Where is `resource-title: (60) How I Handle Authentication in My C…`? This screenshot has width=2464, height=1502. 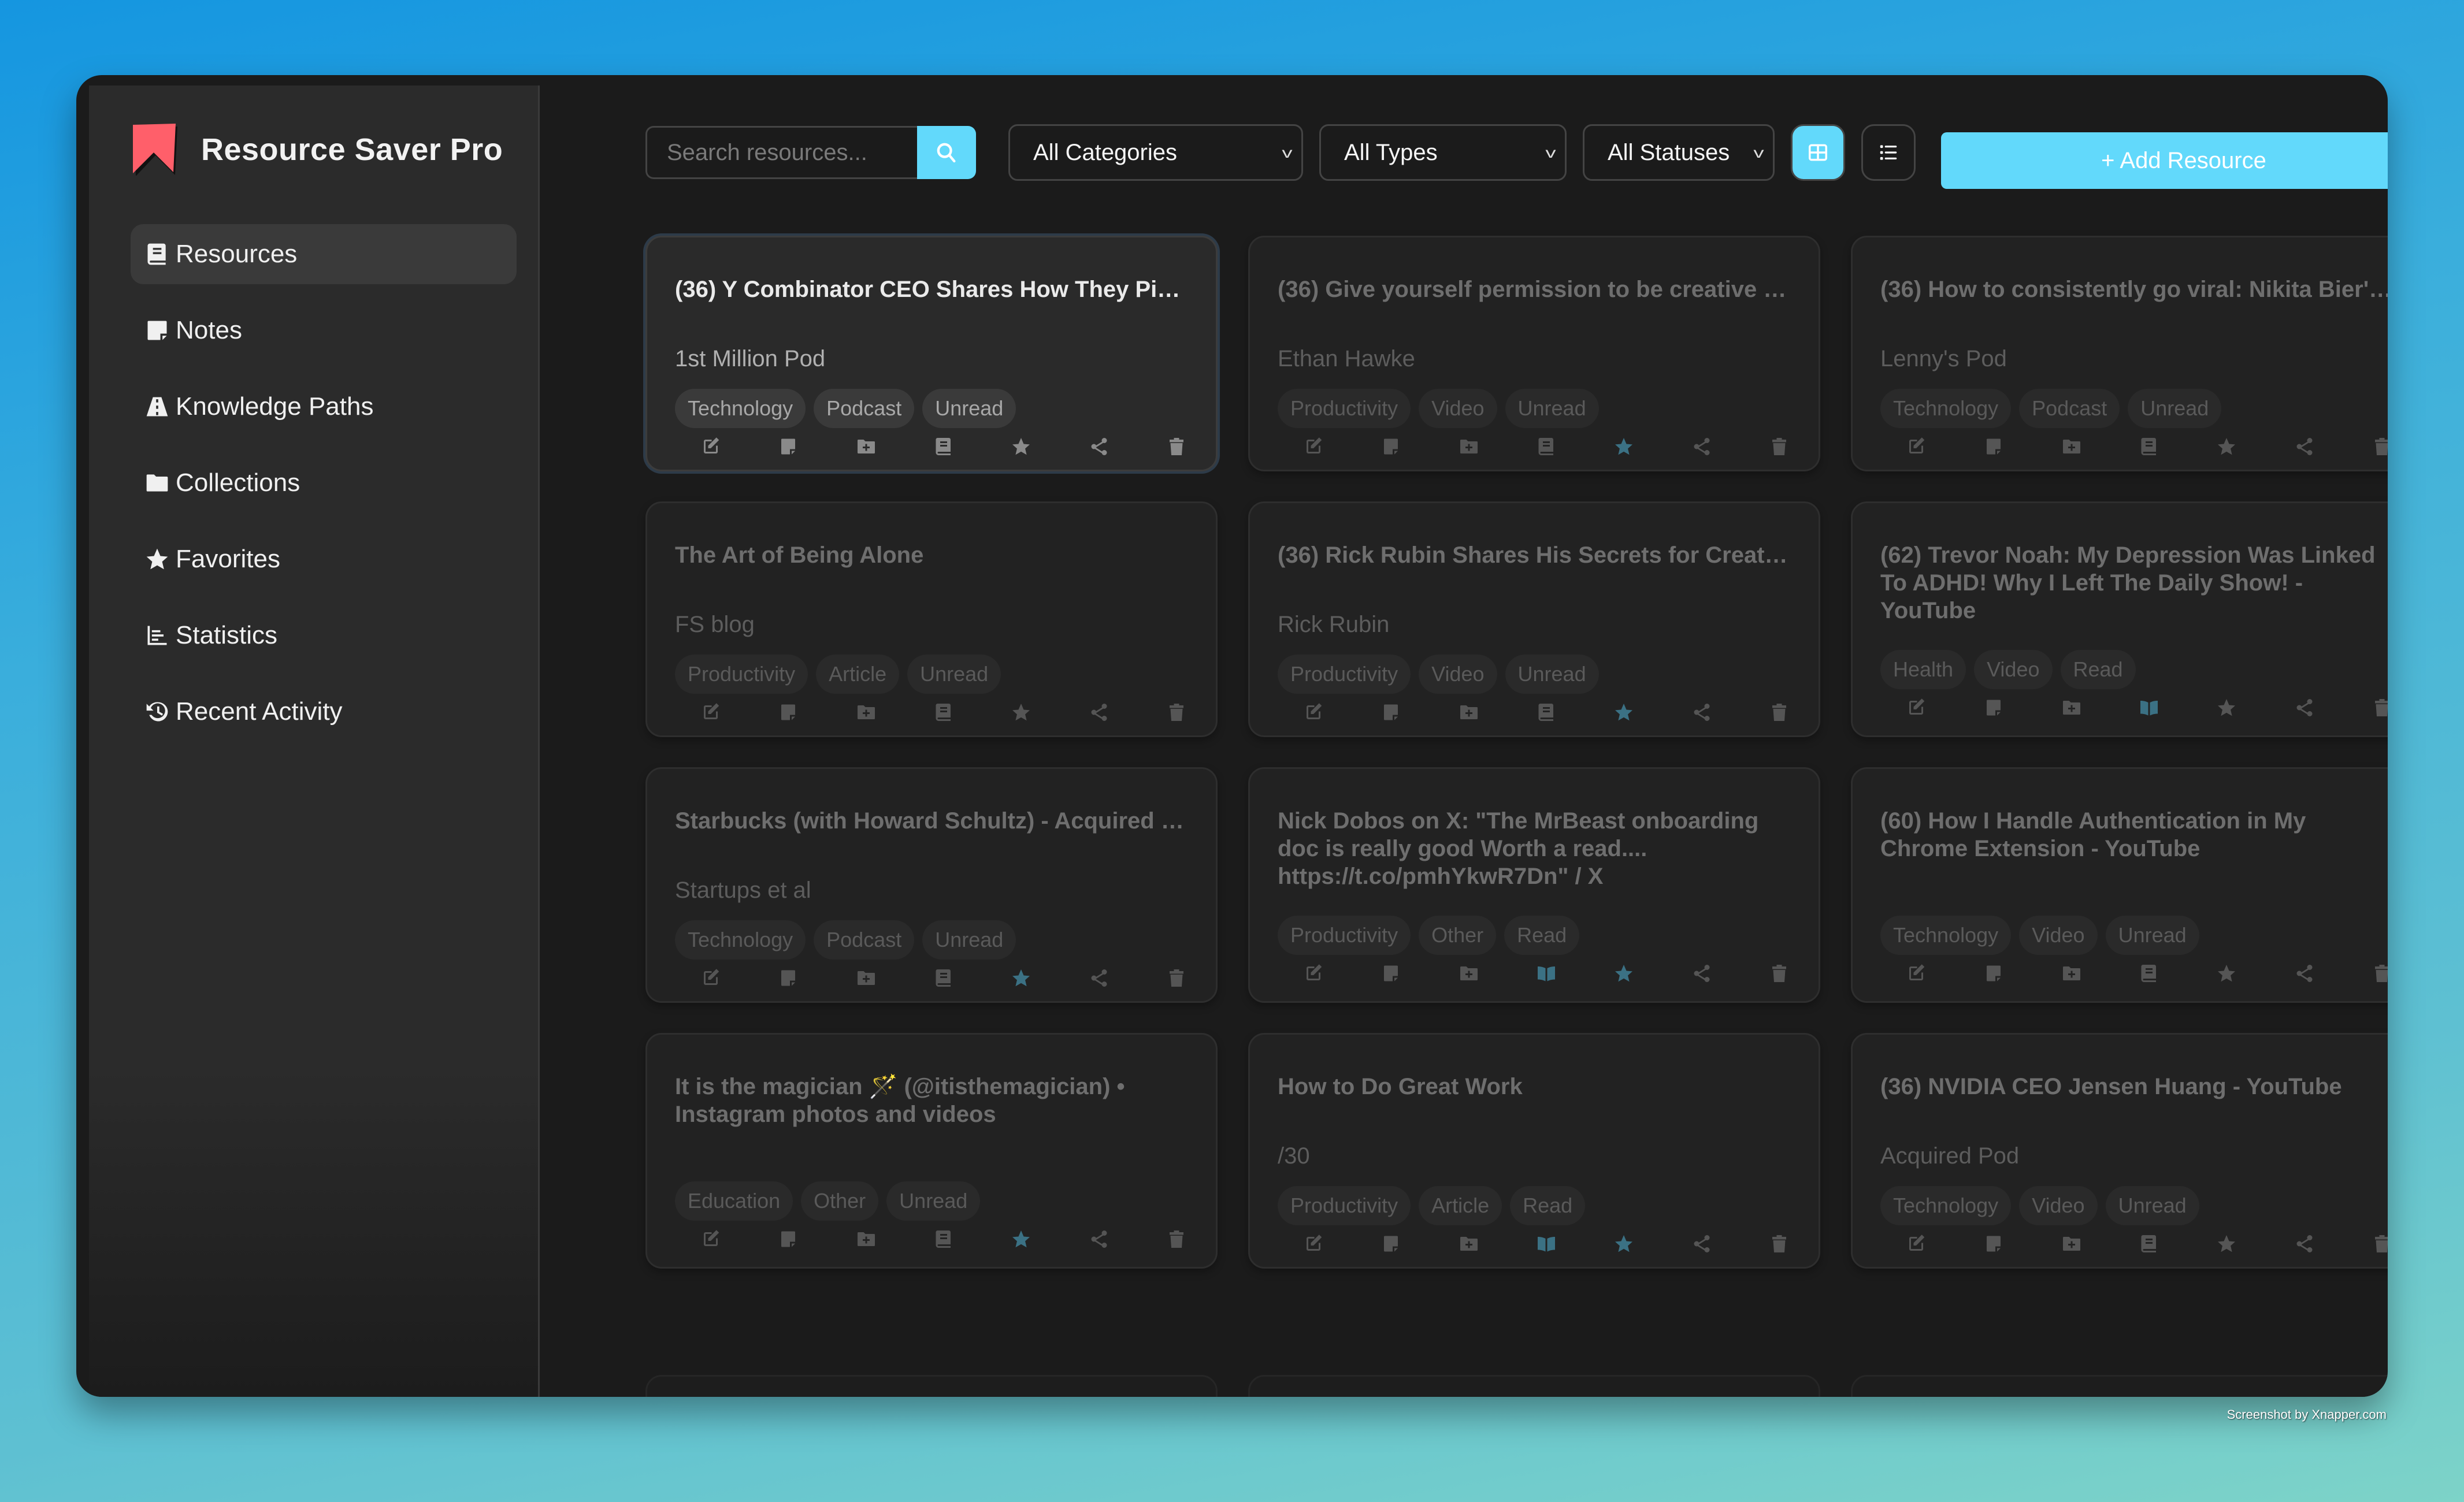 resource-title: (60) How I Handle Authentication in My C… is located at coordinates (2134, 834).